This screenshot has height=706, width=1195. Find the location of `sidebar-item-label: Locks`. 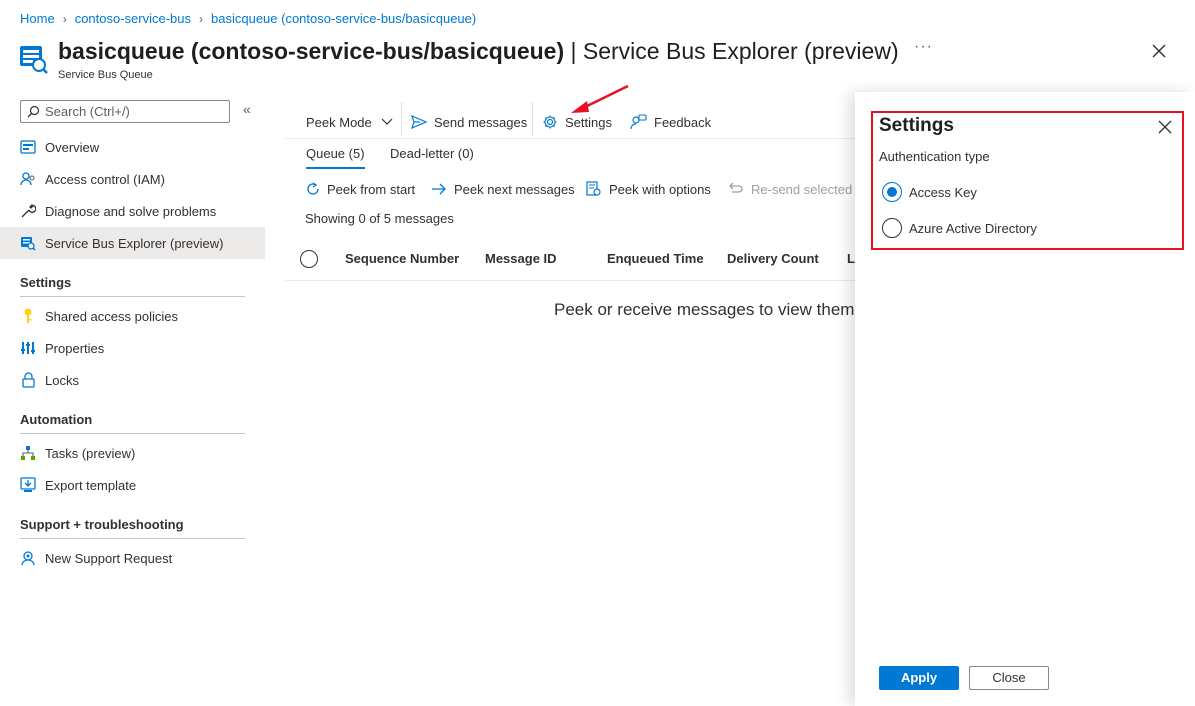

sidebar-item-label: Locks is located at coordinates (62, 380).